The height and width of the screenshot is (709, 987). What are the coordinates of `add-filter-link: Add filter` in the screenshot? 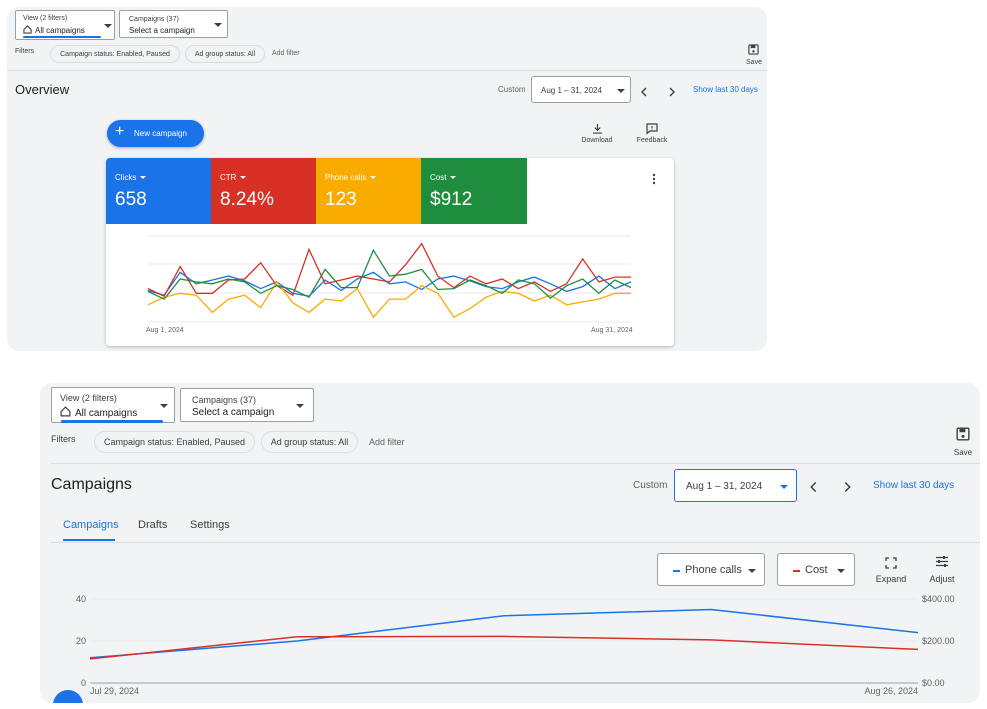 It's located at (286, 53).